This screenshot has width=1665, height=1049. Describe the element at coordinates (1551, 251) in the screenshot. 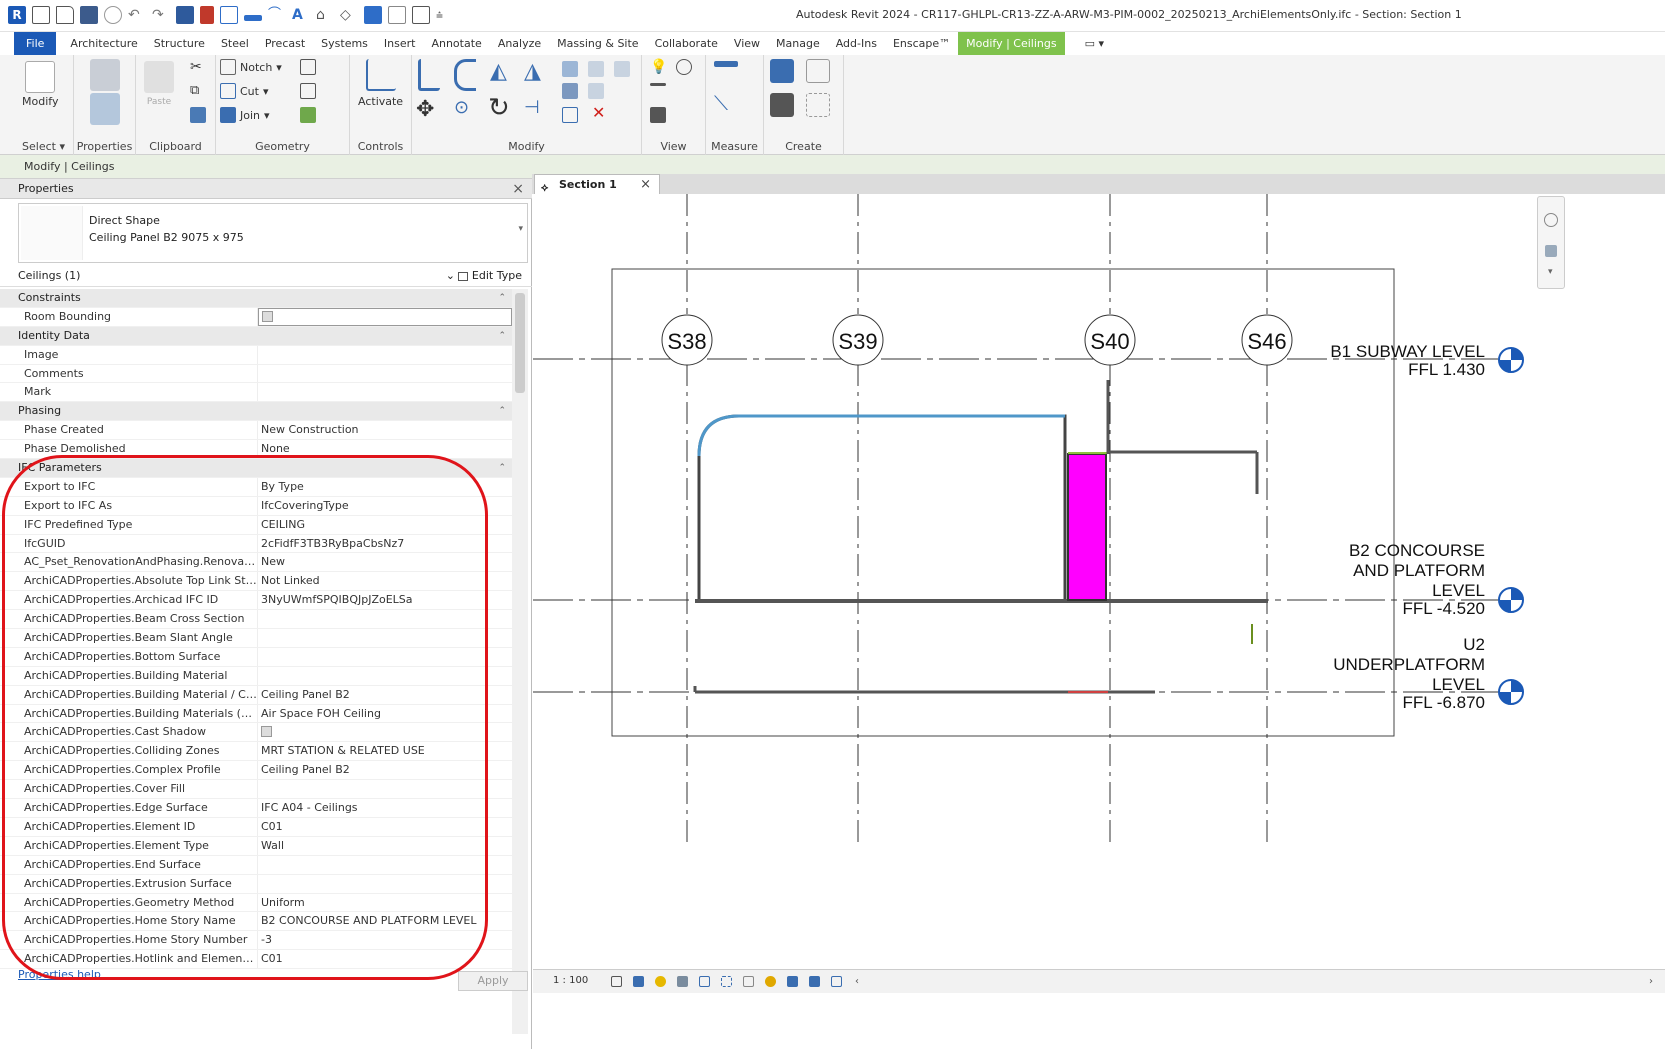

I see `zoom-icon` at that location.